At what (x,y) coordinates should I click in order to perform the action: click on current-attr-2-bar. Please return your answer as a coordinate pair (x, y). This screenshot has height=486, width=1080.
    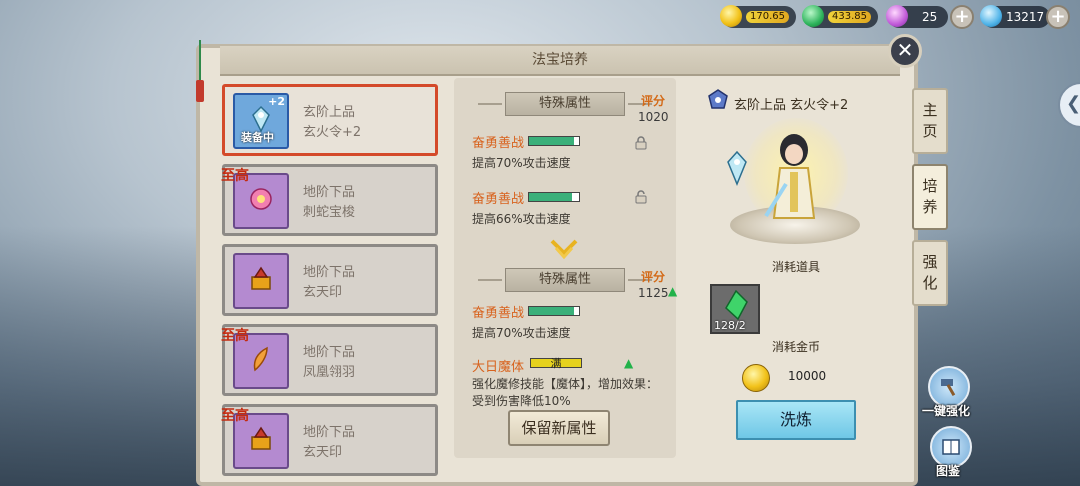
    Looking at the image, I should click on (554, 197).